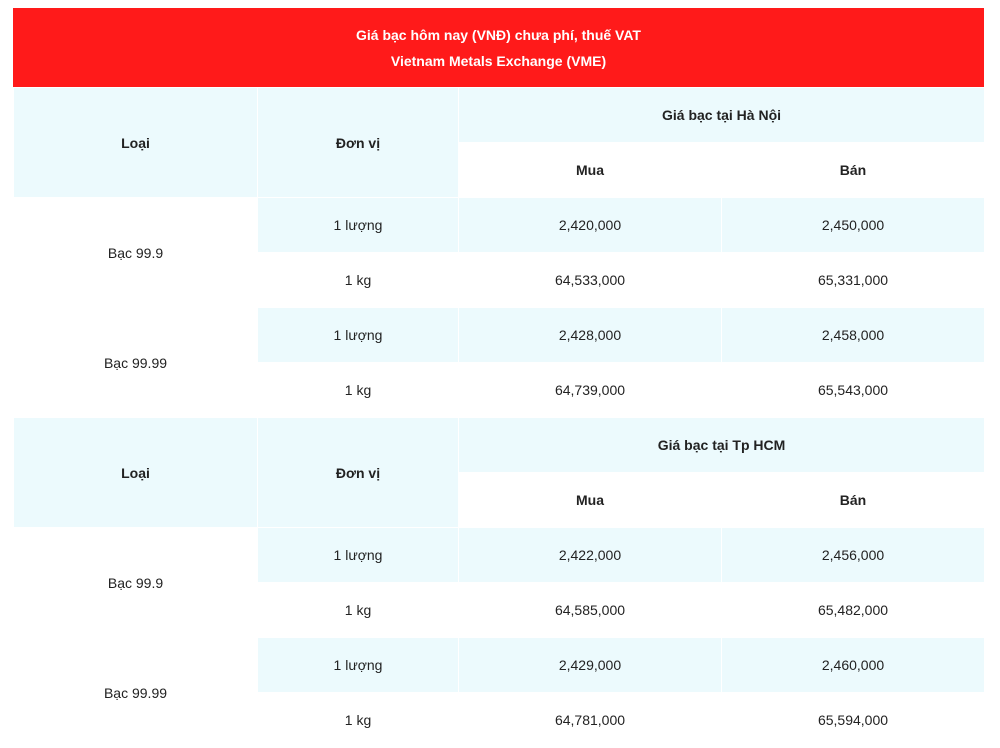 This screenshot has height=748, width=1000. What do you see at coordinates (498, 60) in the screenshot?
I see `title-line-2: Vietnam Metals Exchange (VME)` at bounding box center [498, 60].